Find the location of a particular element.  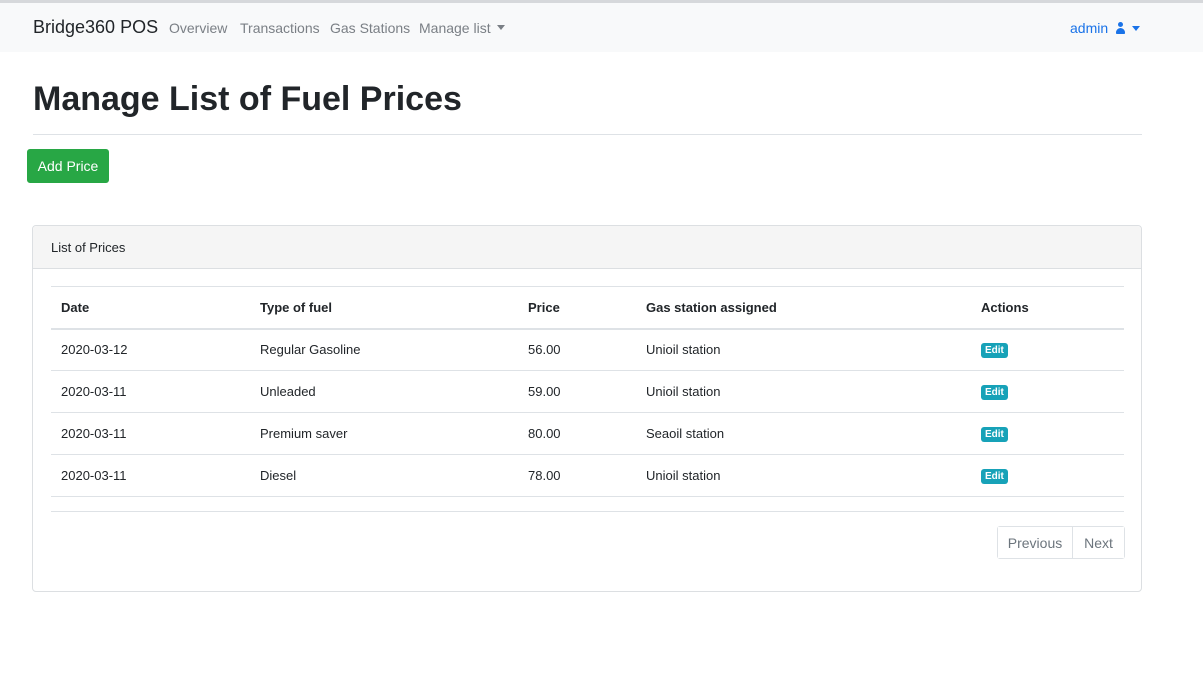

cell-fuel-type: Diesel is located at coordinates (384, 475).